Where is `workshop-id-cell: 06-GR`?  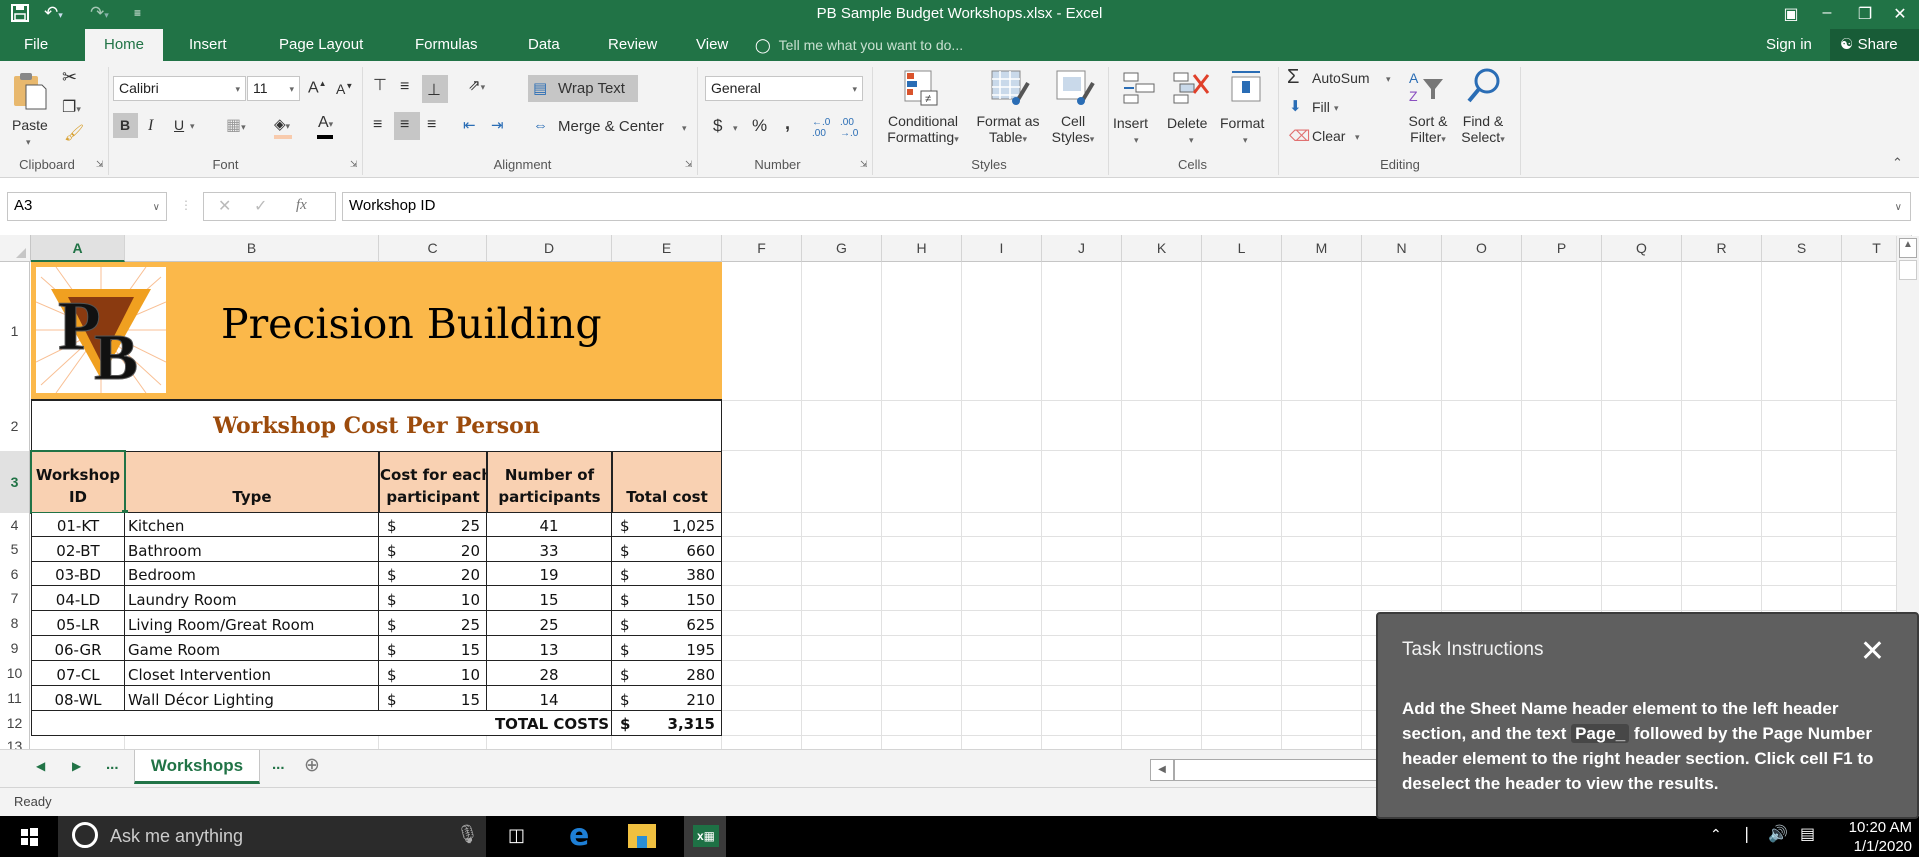
workshop-id-cell: 06-GR is located at coordinates (78, 648).